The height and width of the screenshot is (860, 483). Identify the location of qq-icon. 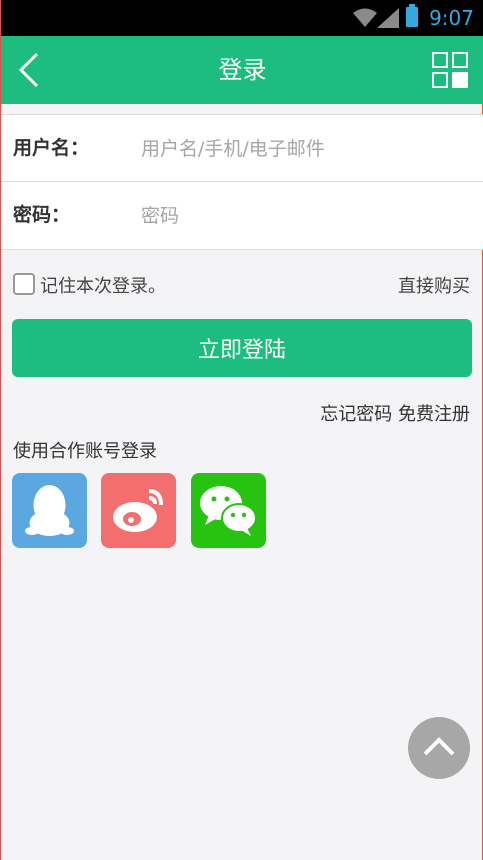
(49, 510).